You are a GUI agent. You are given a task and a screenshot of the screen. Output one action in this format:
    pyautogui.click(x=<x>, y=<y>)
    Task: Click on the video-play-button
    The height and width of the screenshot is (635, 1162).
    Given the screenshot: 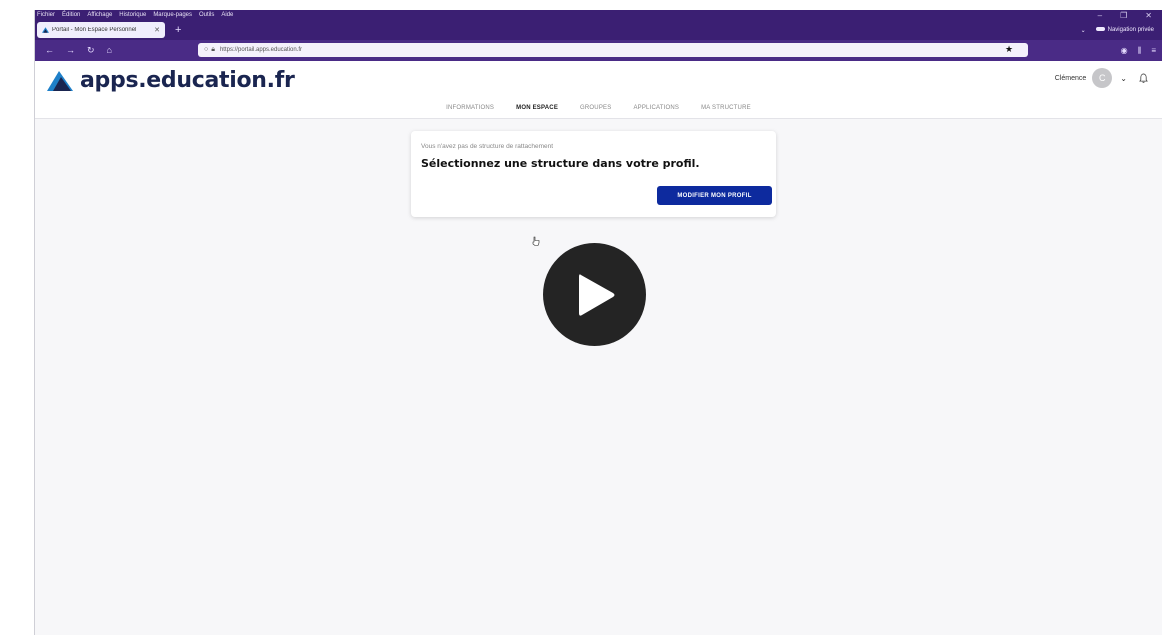 What is the action you would take?
    pyautogui.click(x=594, y=294)
    